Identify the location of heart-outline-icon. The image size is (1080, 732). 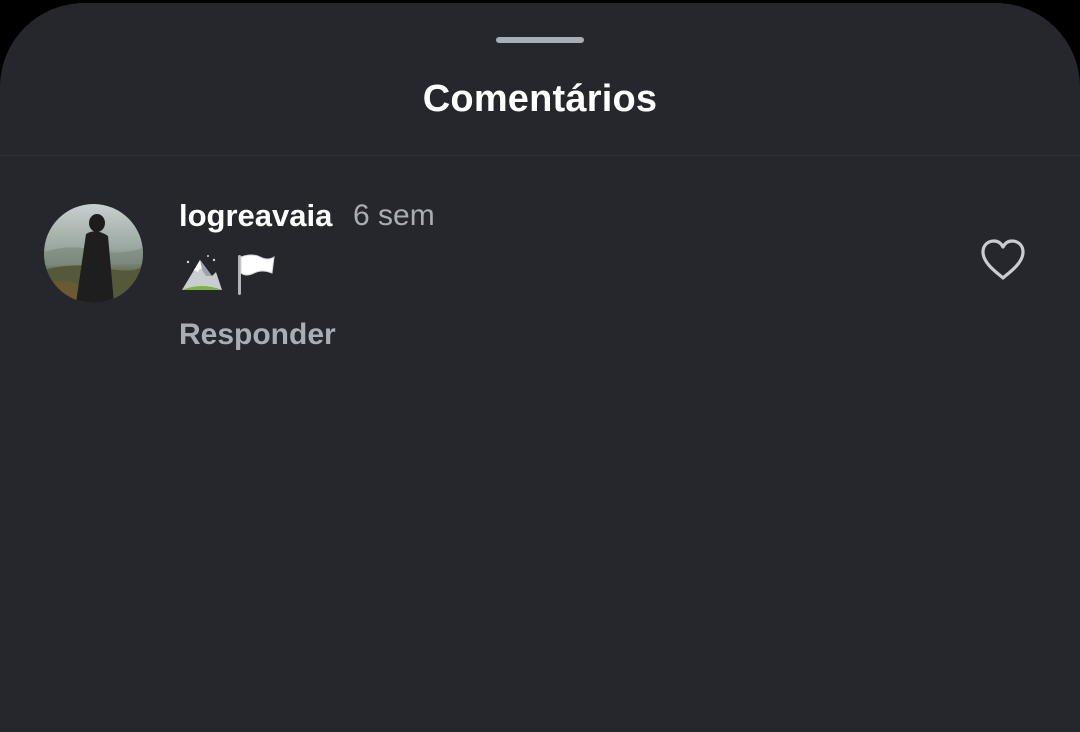
(1003, 259).